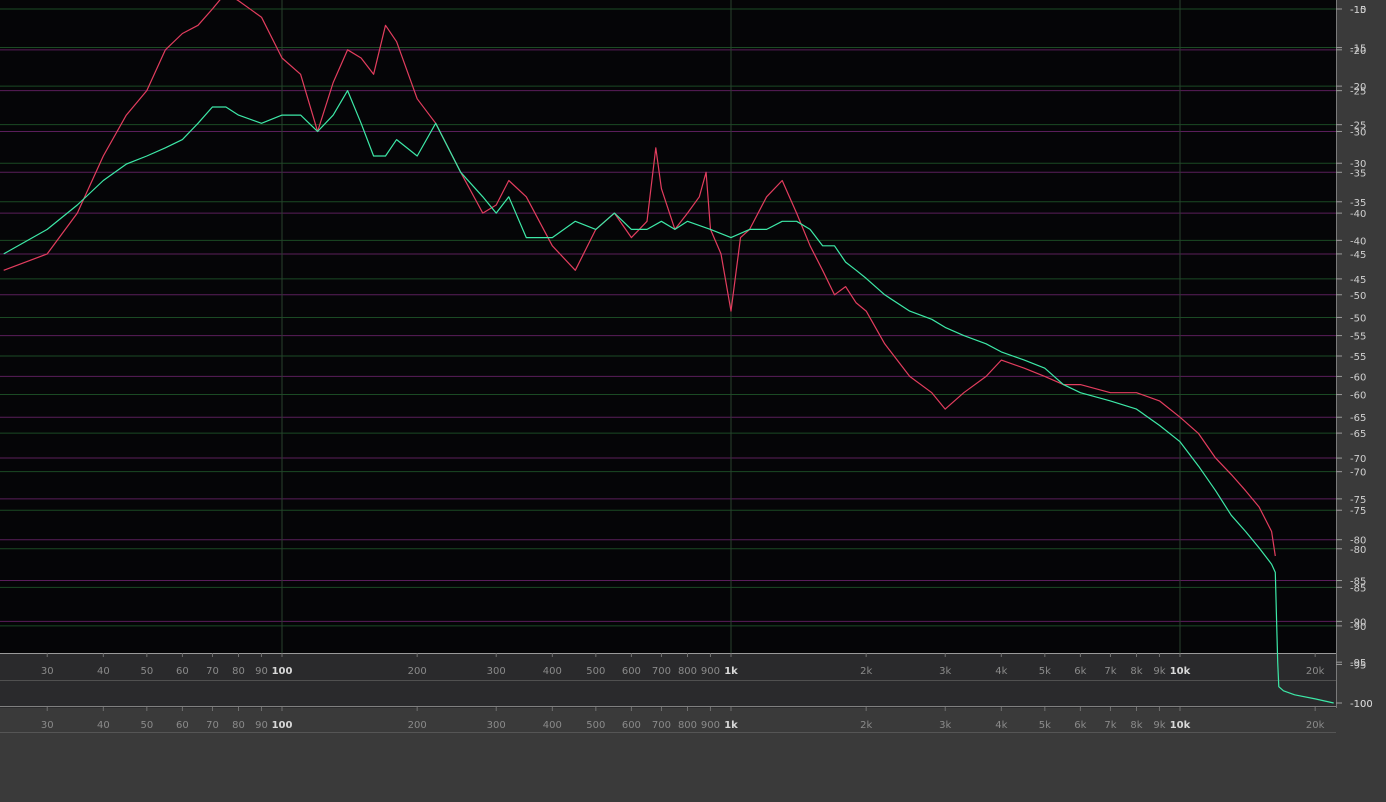 The width and height of the screenshot is (1386, 802). Describe the element at coordinates (1358, 588) in the screenshot. I see `db-tick-label: -85` at that location.